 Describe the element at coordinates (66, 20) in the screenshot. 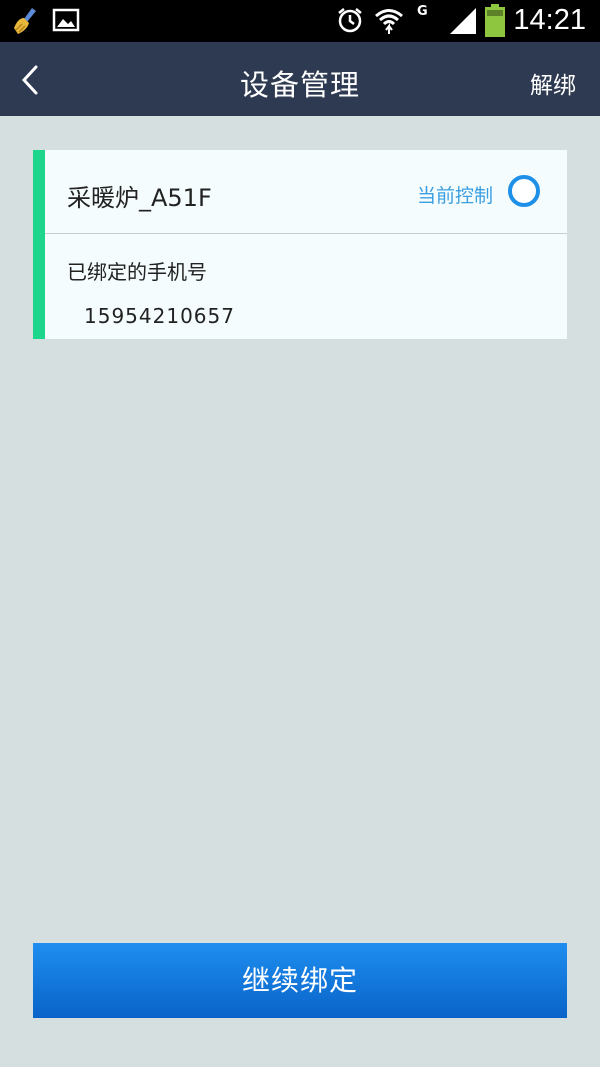

I see `image-icon` at that location.